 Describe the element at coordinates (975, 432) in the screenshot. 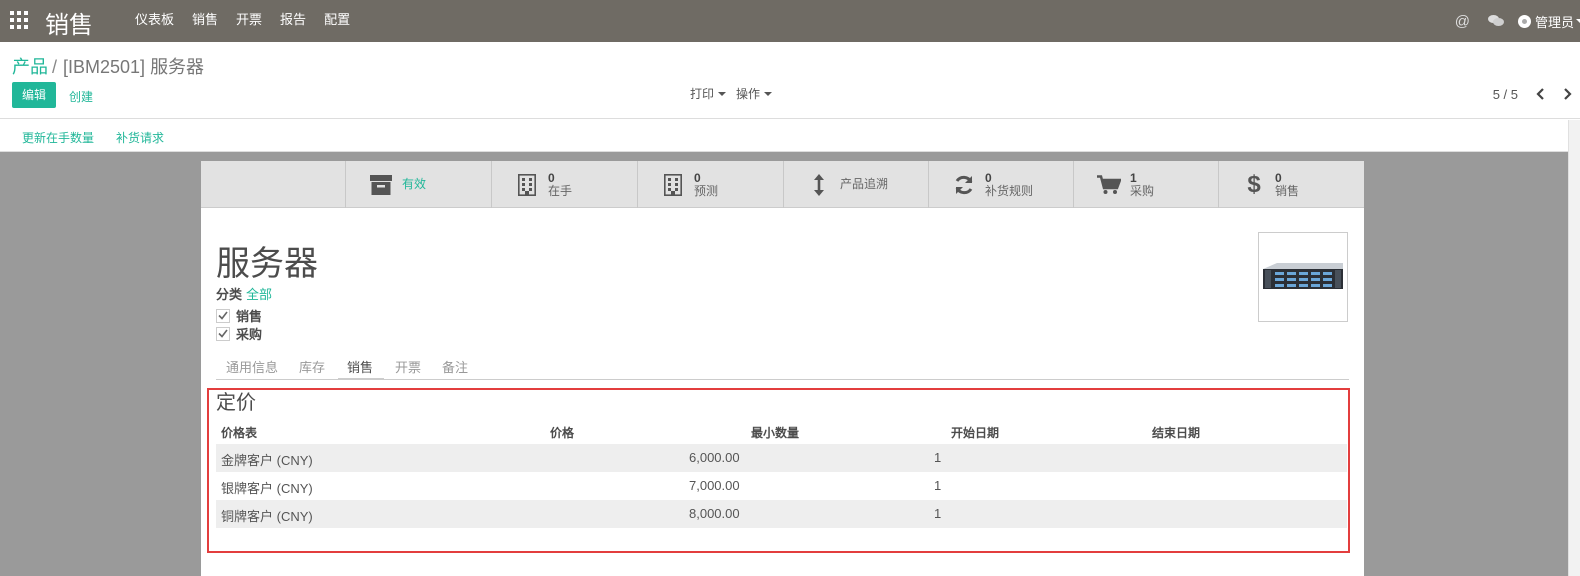

I see `column-start-date: 开始日期` at that location.